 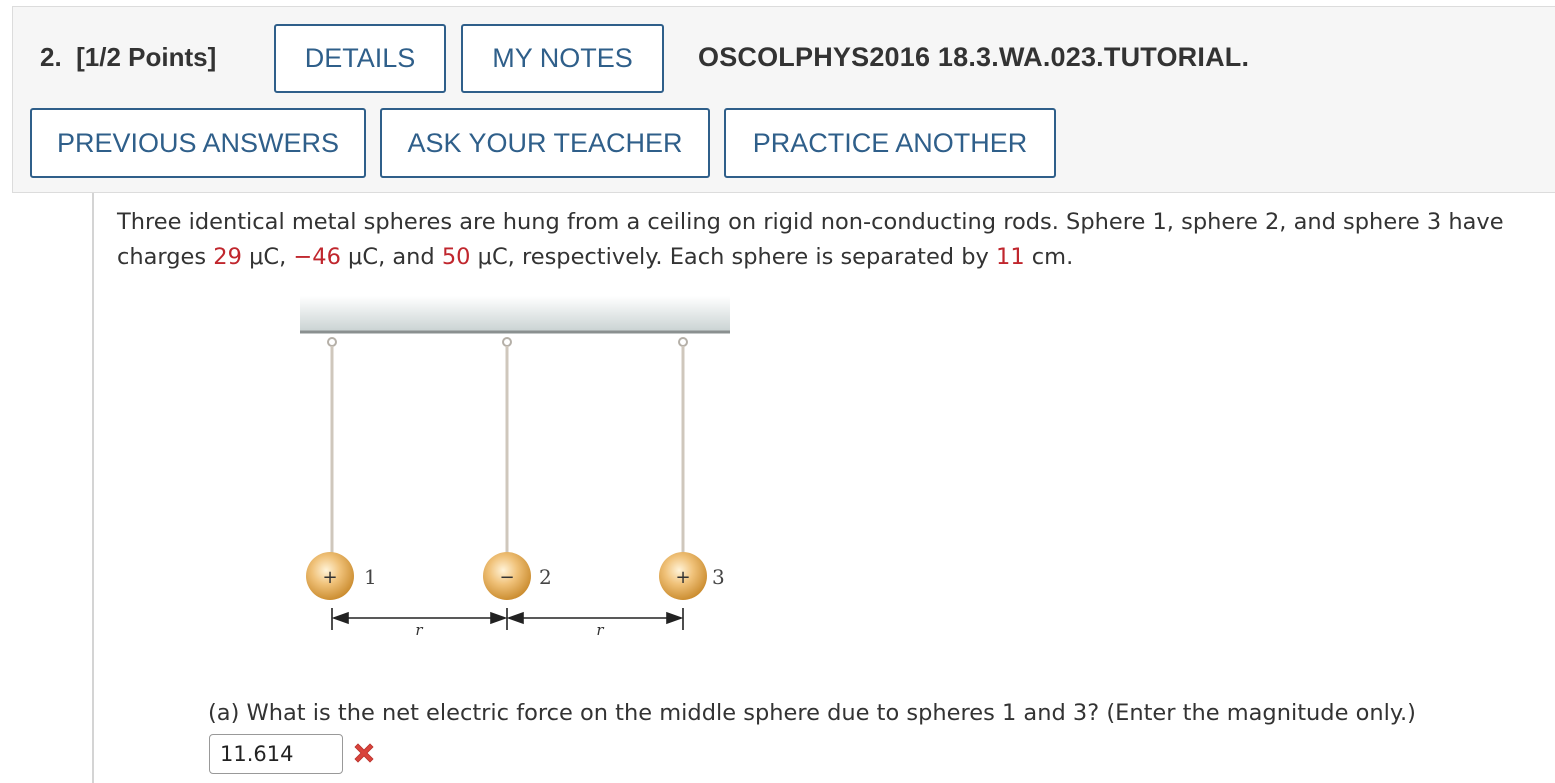 I want to click on question-number: 2., so click(x=51, y=57).